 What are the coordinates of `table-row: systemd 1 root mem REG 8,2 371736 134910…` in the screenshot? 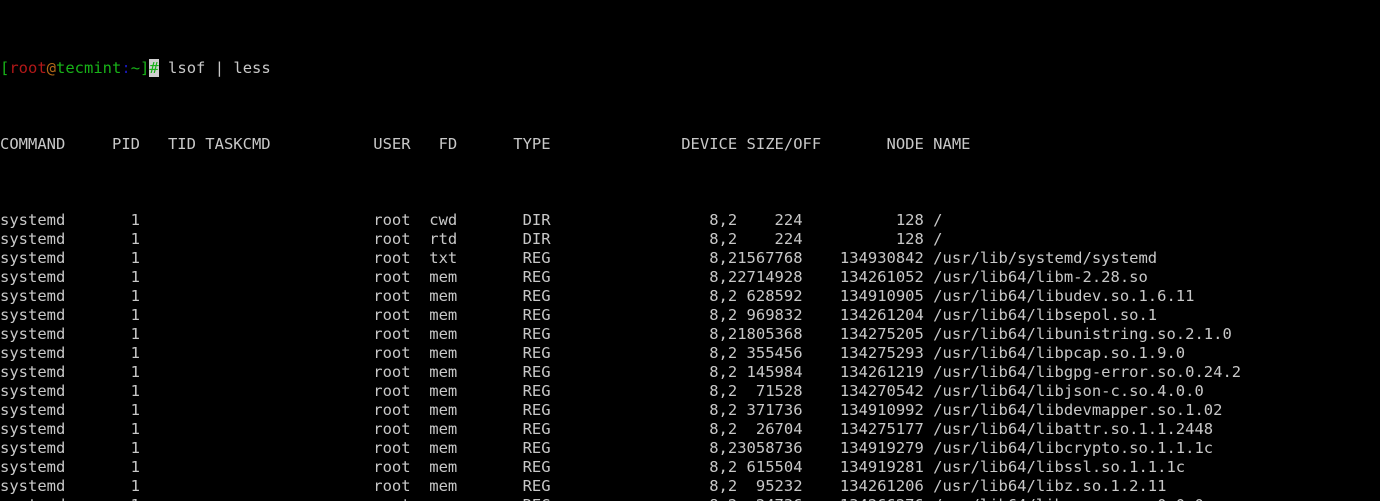 It's located at (611, 410).